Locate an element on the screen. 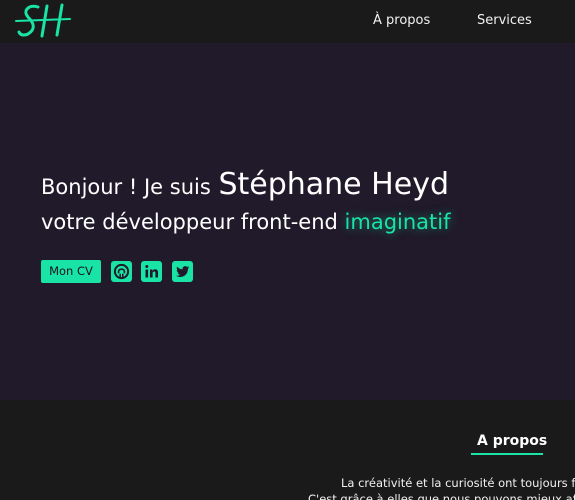 This screenshot has width=575, height=500. sh-logo-mark is located at coordinates (43, 20).